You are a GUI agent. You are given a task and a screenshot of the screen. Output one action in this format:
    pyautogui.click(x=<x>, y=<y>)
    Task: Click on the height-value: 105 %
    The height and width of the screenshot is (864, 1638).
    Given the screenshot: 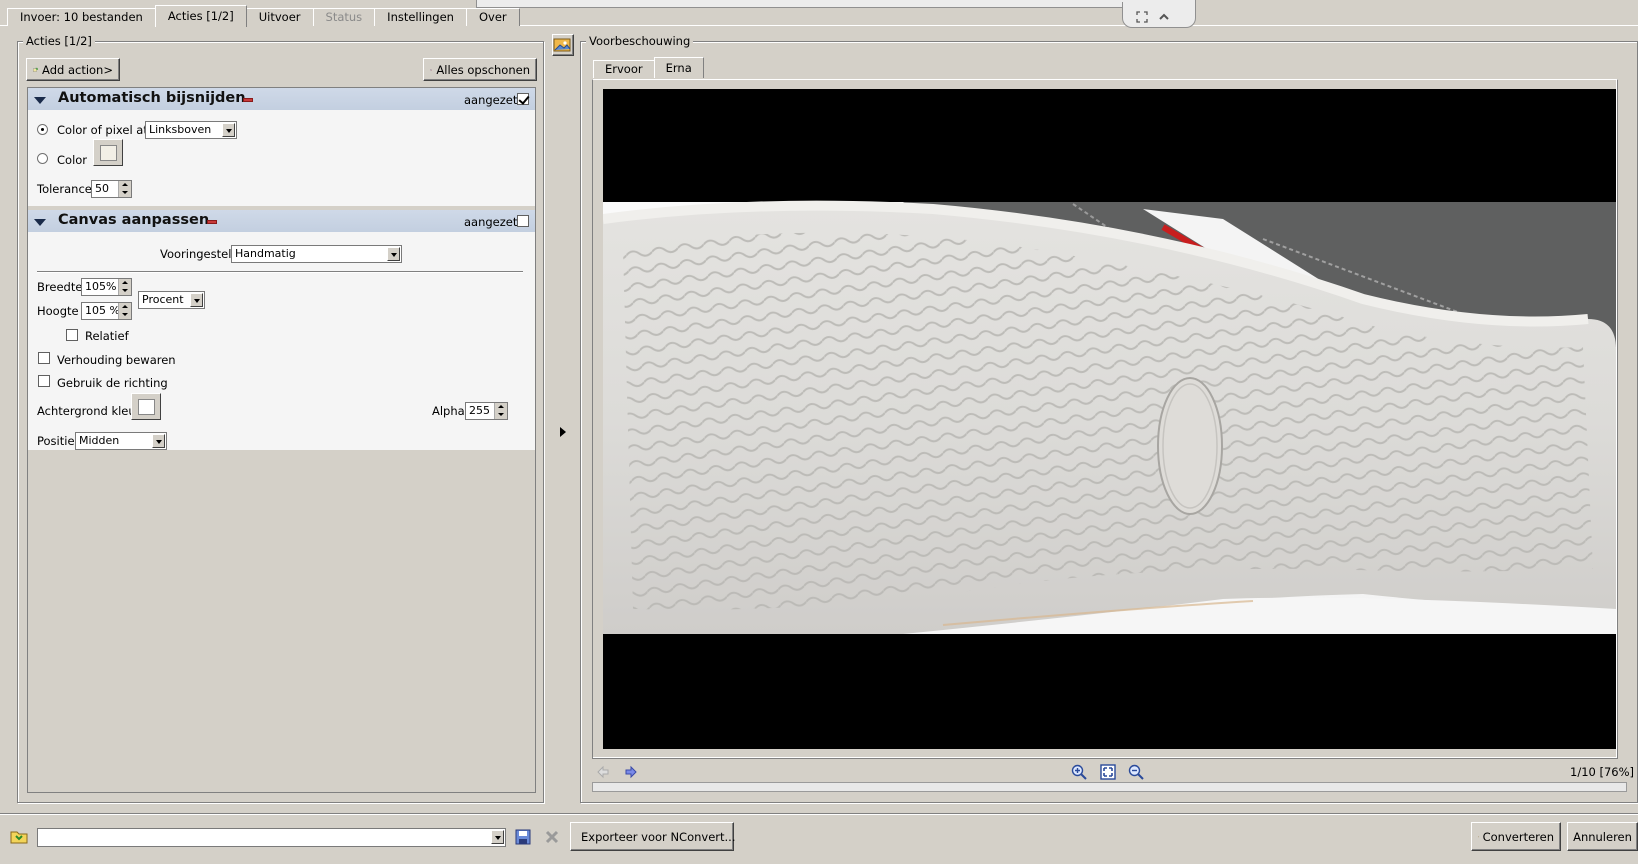 What is the action you would take?
    pyautogui.click(x=102, y=310)
    